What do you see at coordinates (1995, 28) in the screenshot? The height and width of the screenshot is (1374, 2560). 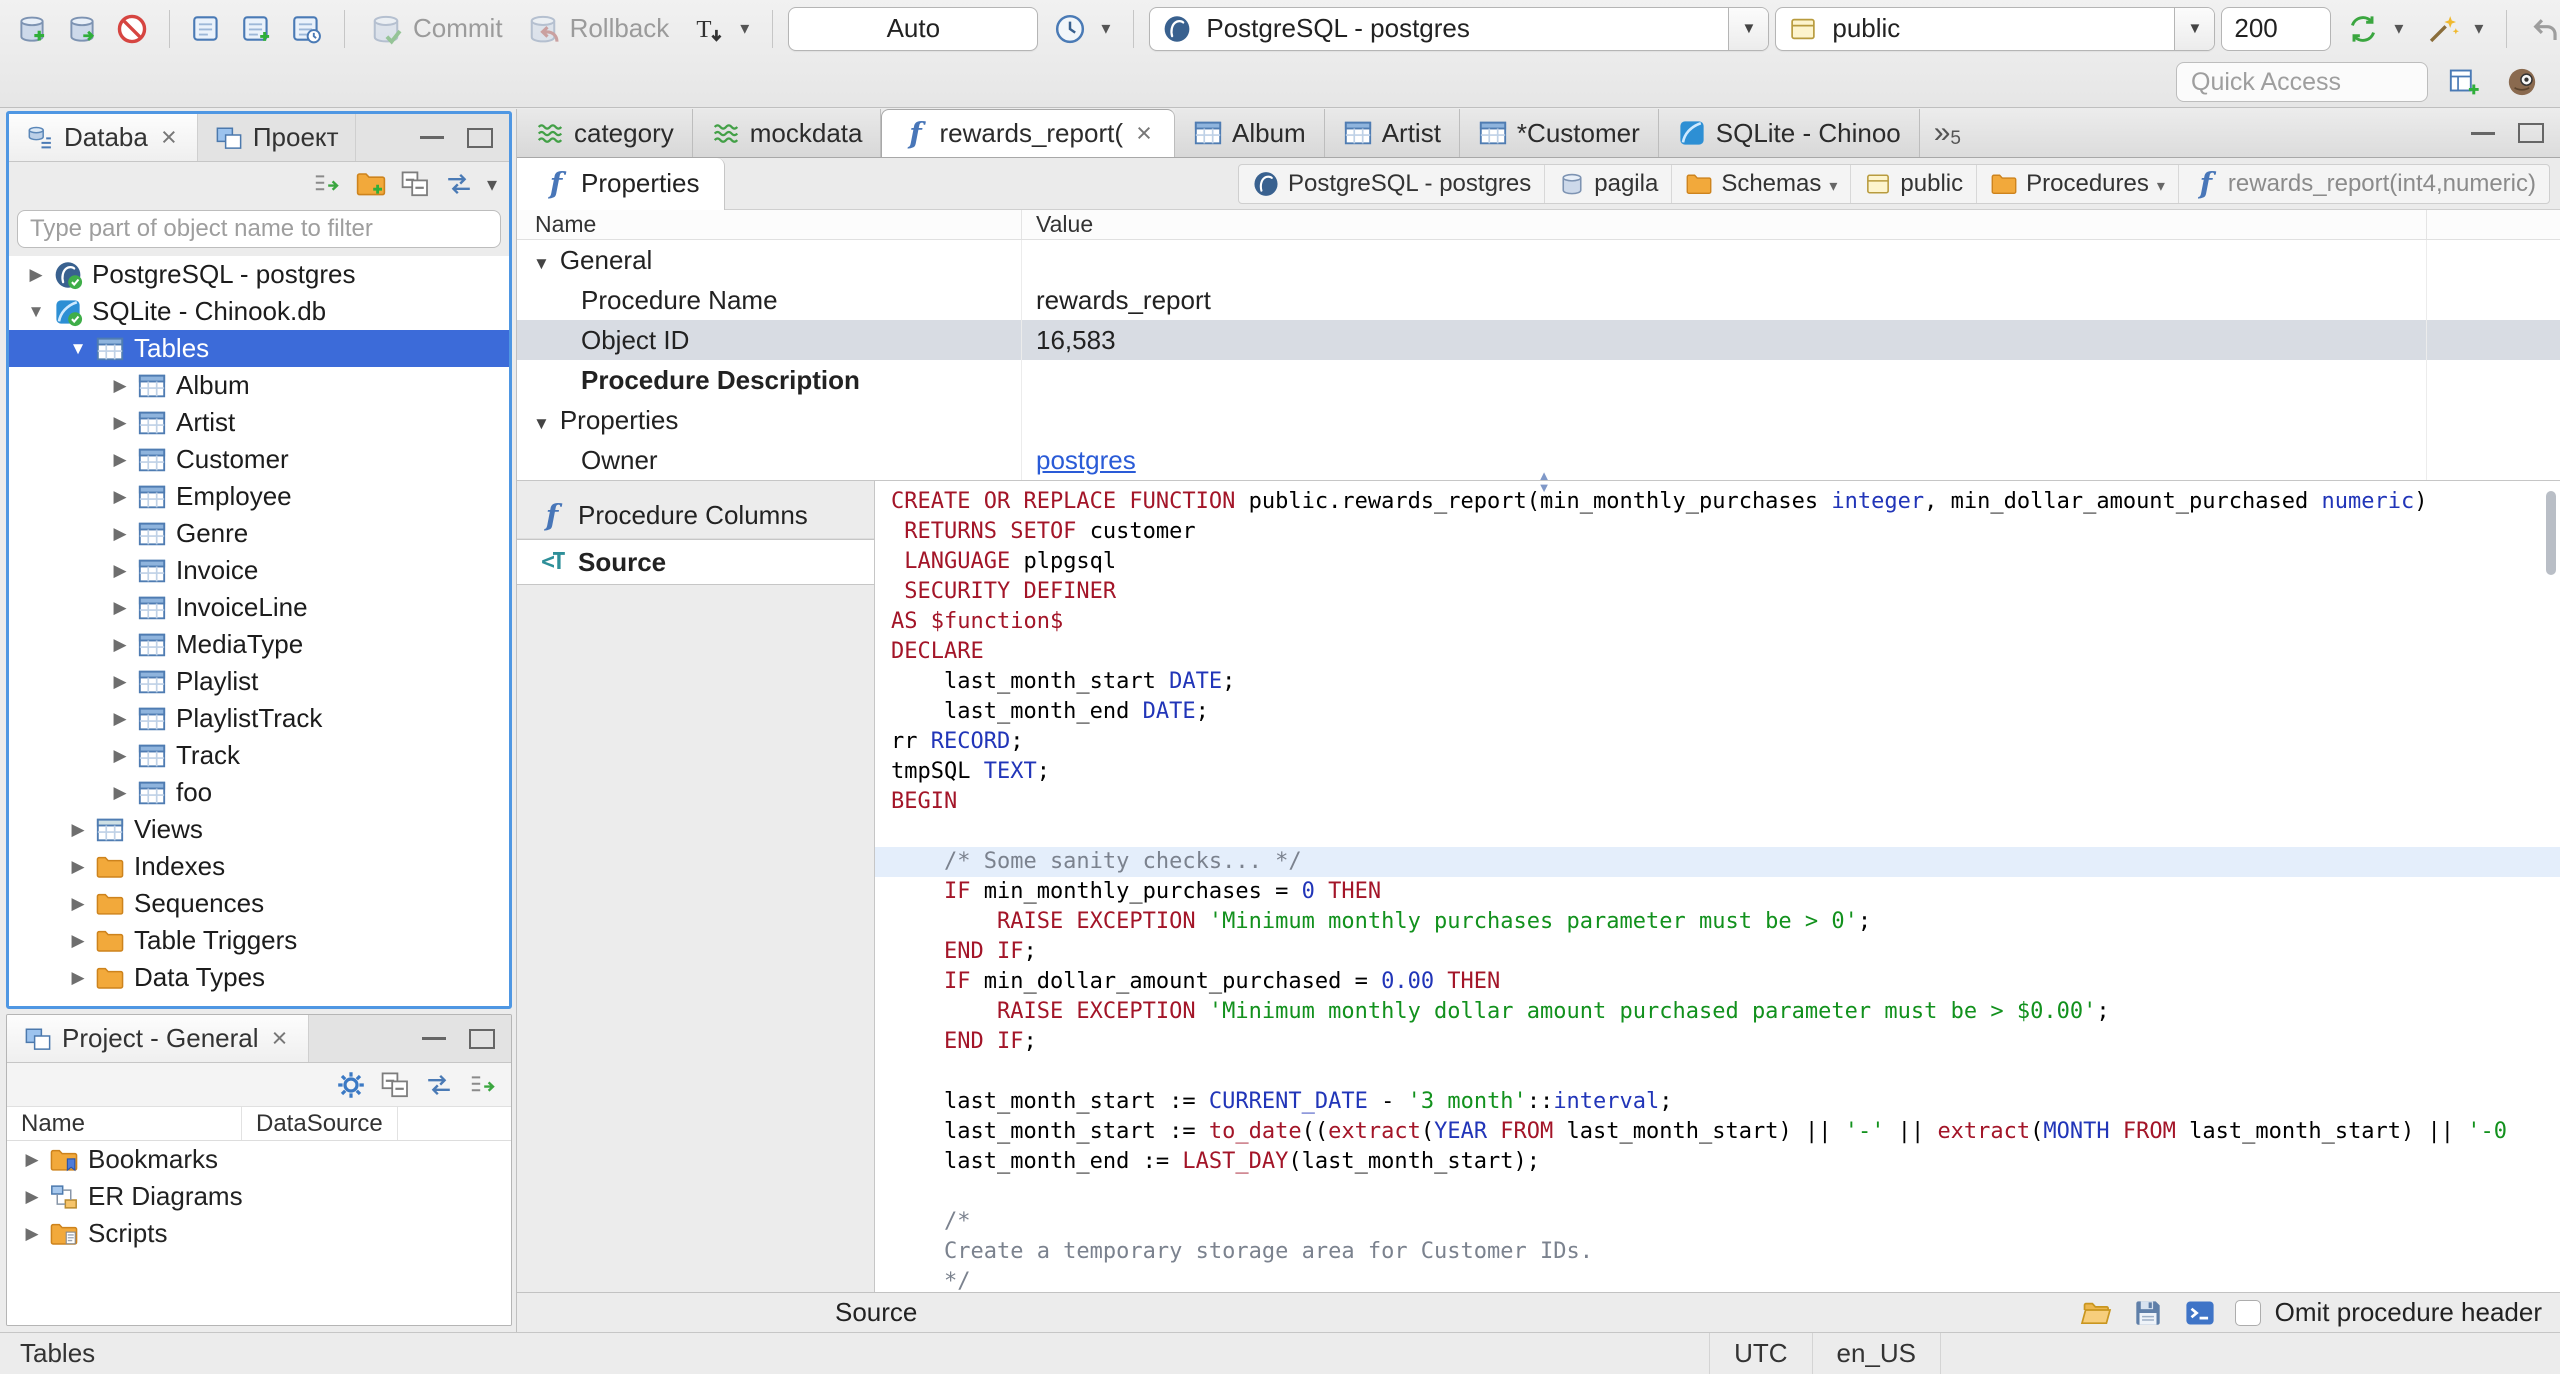 I see `active-schema-combo: public` at bounding box center [1995, 28].